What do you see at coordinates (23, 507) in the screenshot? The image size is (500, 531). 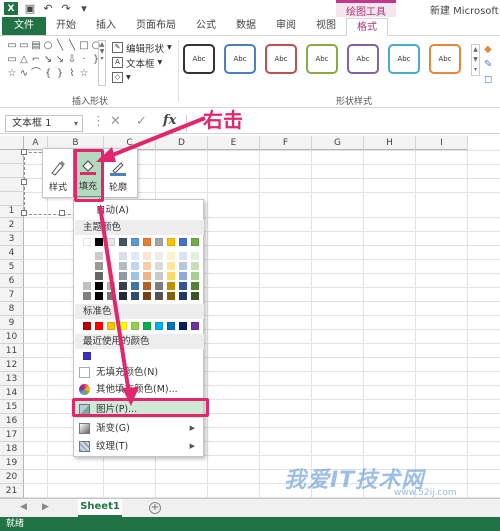 I see `prev-sheet-icon: ◀` at bounding box center [23, 507].